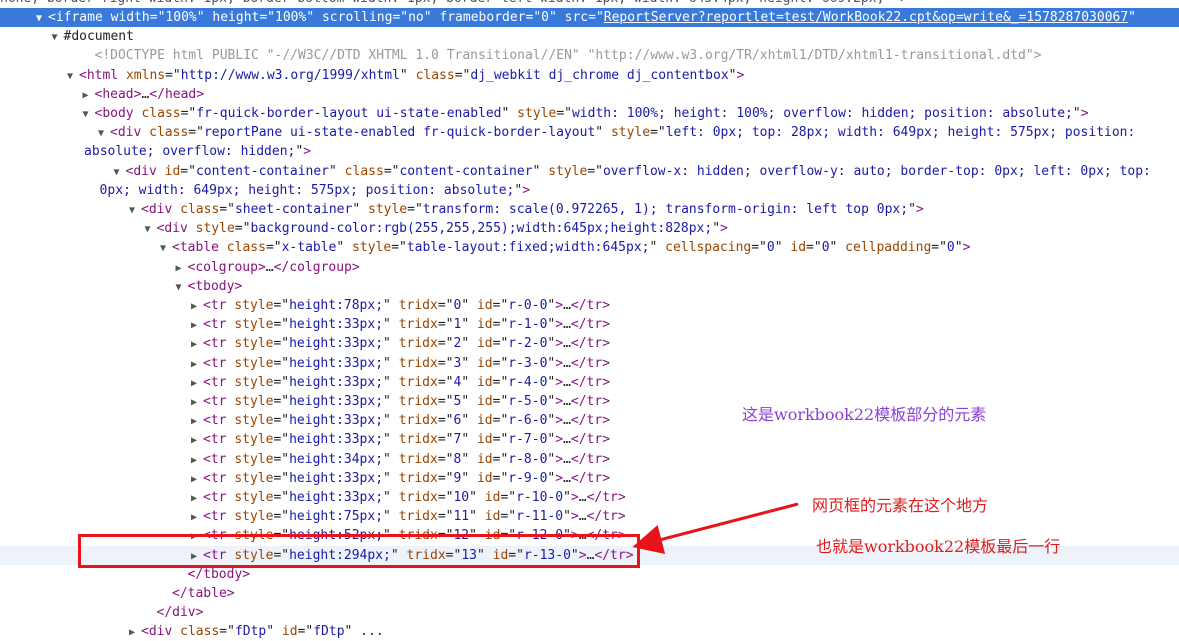  Describe the element at coordinates (219, 574) in the screenshot. I see `dom-node-markup: </tbody>` at that location.